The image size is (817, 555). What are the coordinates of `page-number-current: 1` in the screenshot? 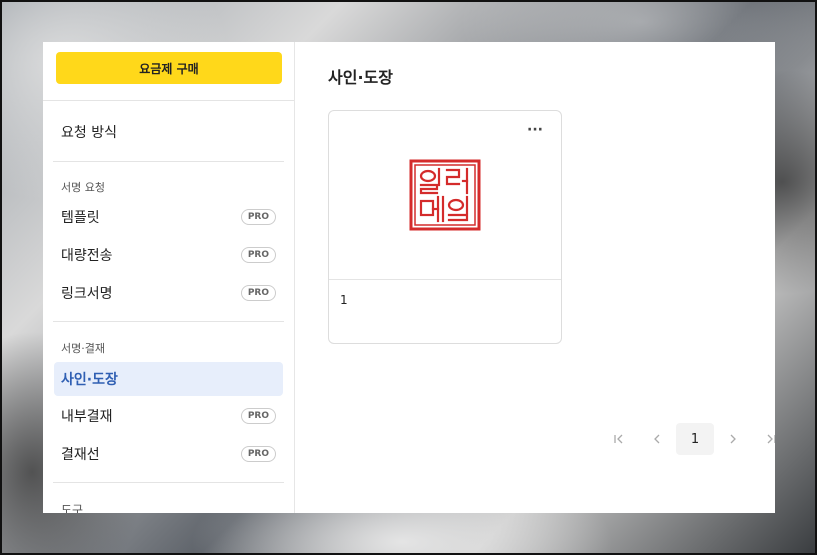 It's located at (695, 439).